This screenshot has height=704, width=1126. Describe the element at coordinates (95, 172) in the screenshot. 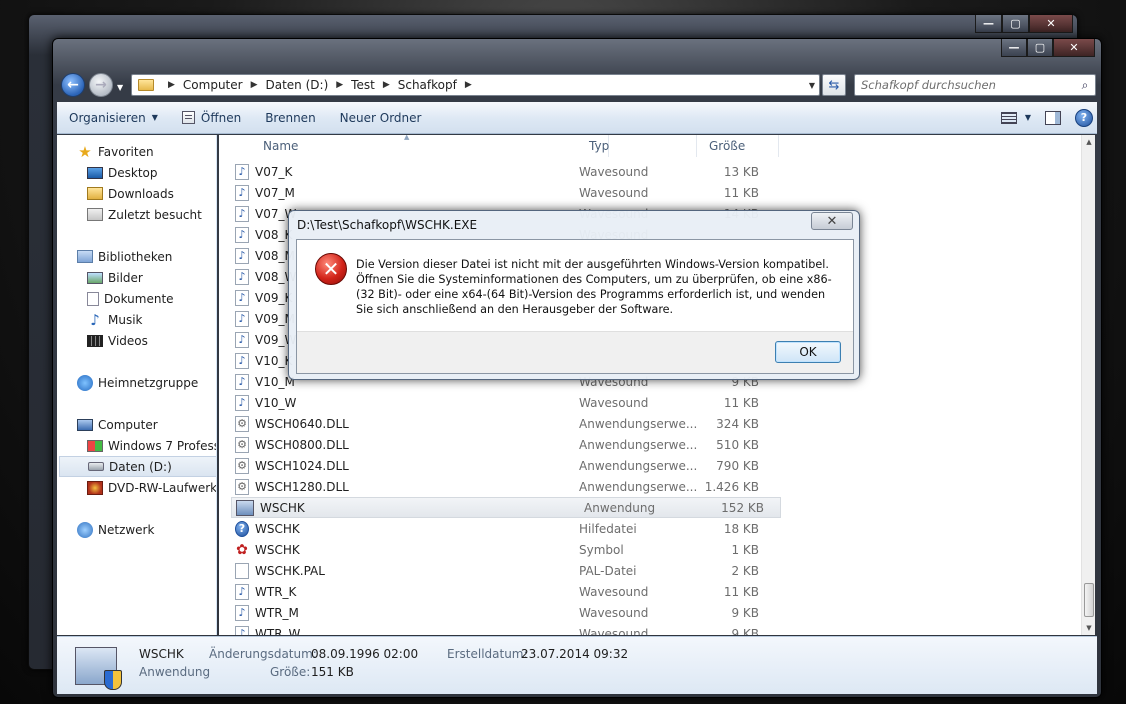

I see `desktop-icon` at that location.